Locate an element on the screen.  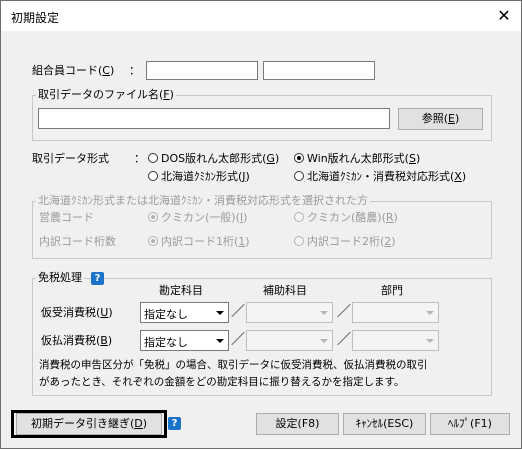
col-account-header: 勘定科目 is located at coordinates (181, 290).